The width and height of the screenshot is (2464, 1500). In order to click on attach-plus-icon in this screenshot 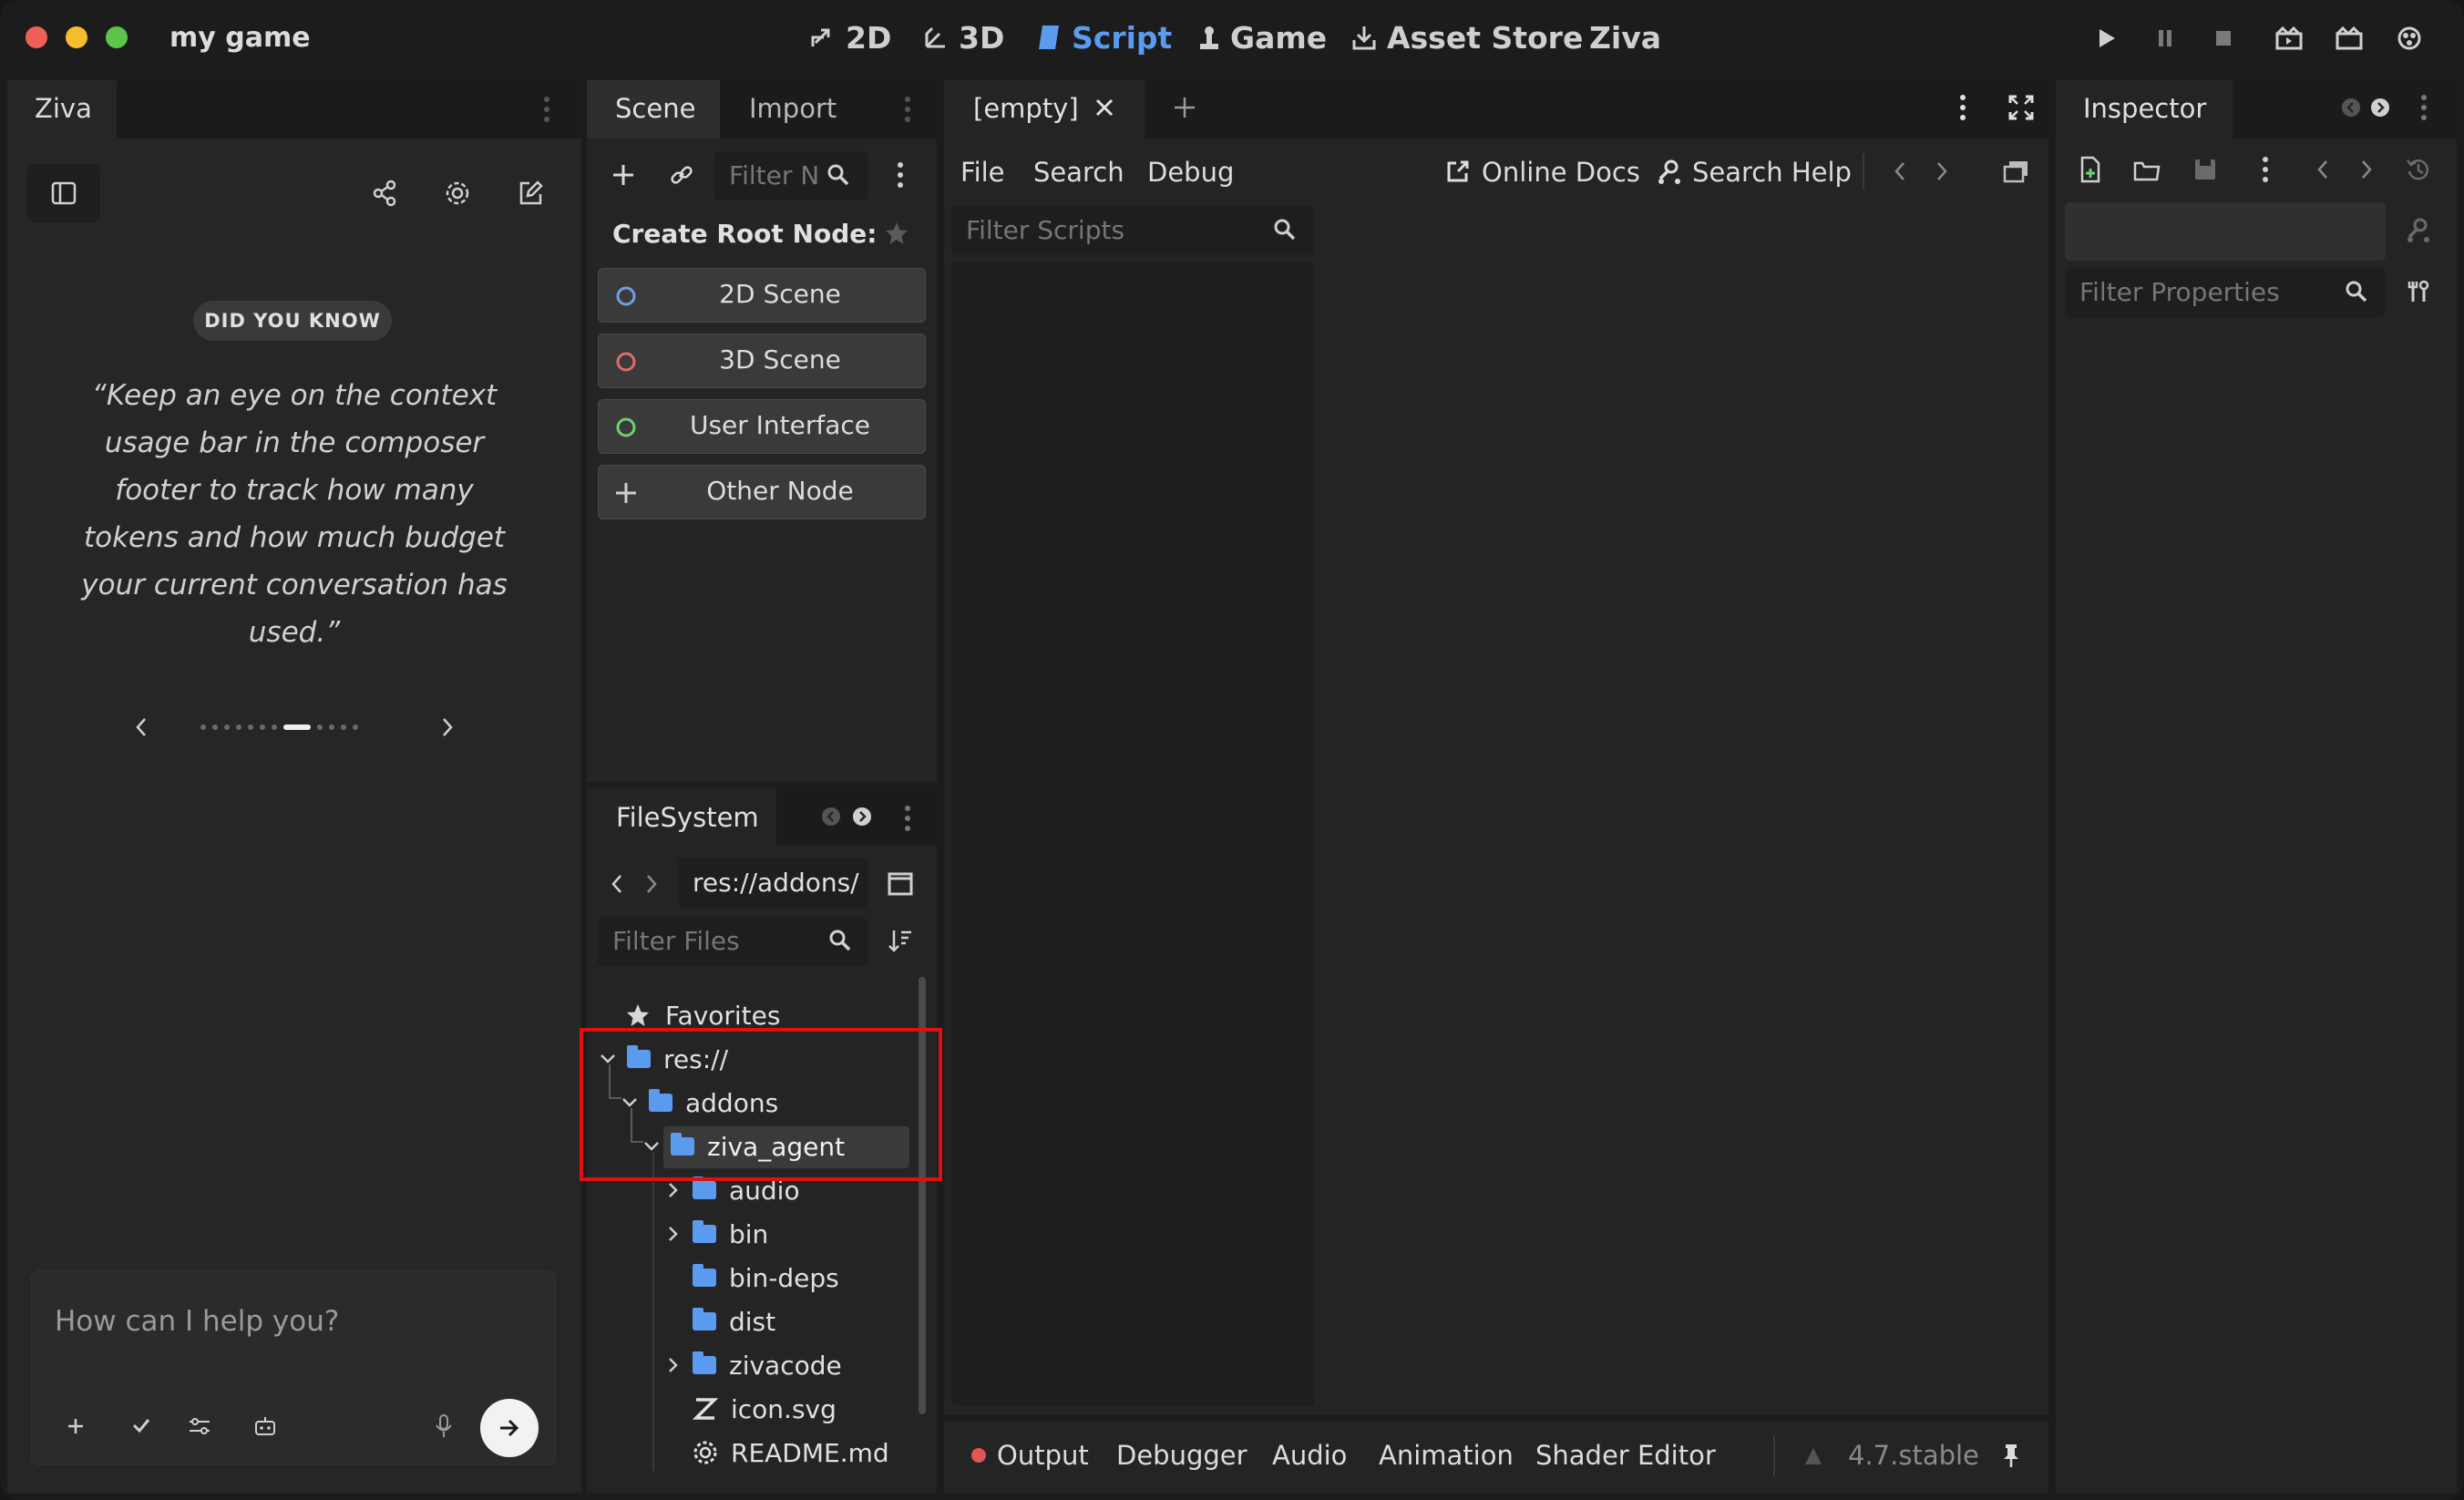, I will do `click(75, 1426)`.